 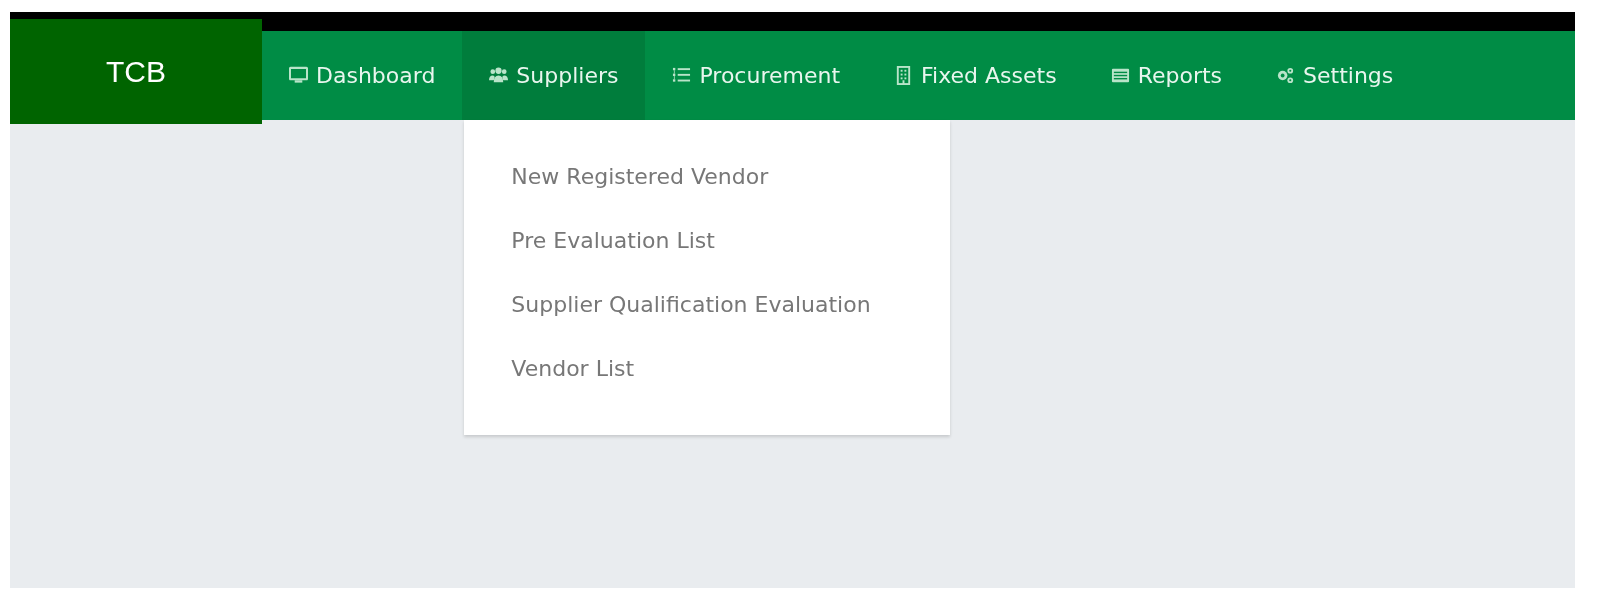 What do you see at coordinates (1286, 75) in the screenshot?
I see `gears-icon` at bounding box center [1286, 75].